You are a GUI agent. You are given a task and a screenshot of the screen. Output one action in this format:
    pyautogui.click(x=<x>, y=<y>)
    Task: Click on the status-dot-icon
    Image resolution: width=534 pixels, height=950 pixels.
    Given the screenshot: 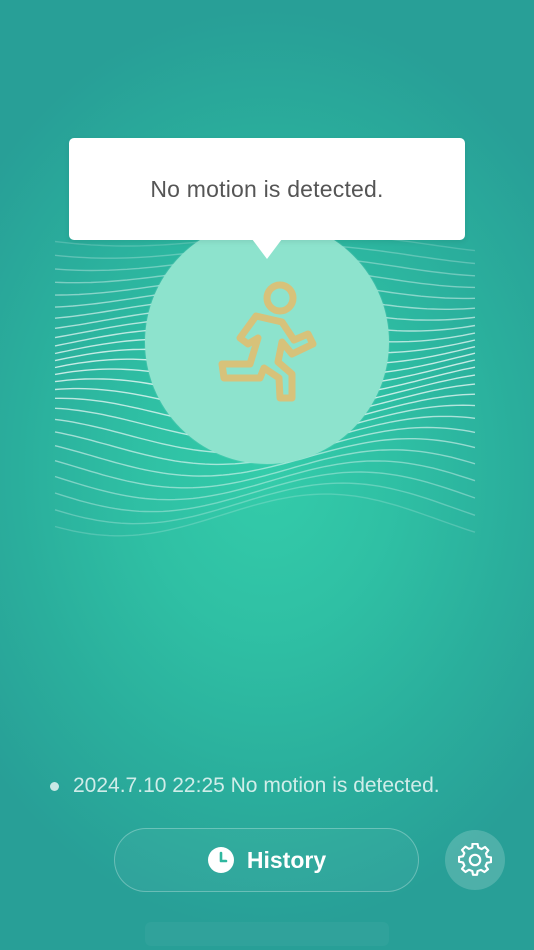 What is the action you would take?
    pyautogui.click(x=54, y=786)
    